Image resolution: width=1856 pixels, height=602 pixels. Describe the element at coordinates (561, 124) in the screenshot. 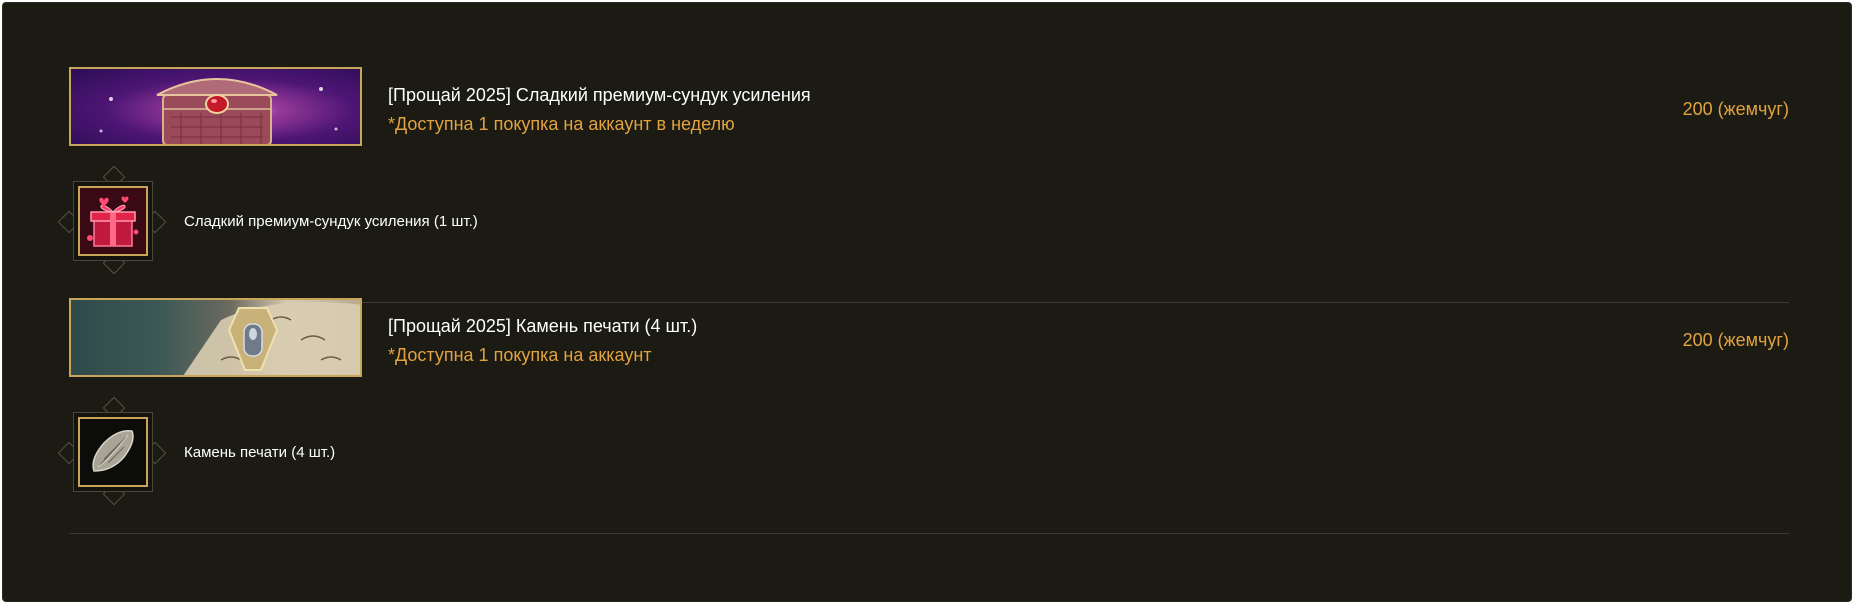

I see `purchase-limit: *Доступна 1 покупка на аккаунт в неделю` at that location.